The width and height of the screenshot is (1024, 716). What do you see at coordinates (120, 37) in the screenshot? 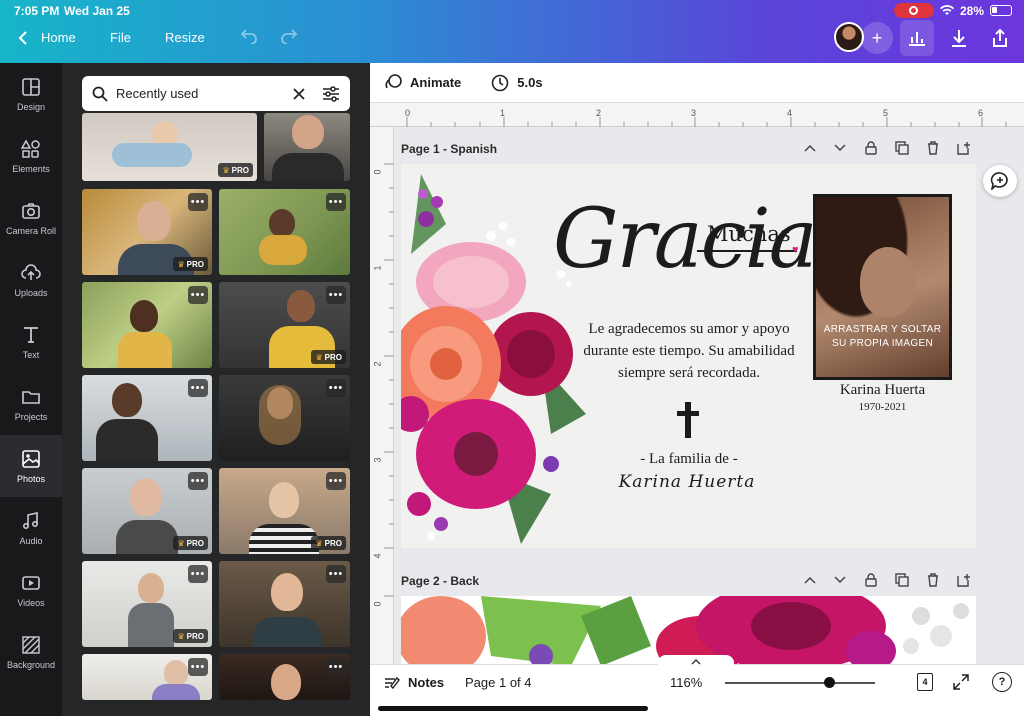
I see `file-menu-button: File` at bounding box center [120, 37].